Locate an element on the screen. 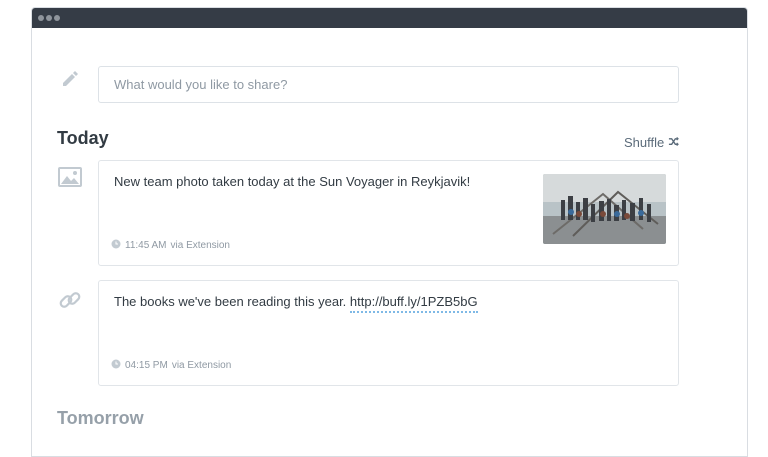 The height and width of the screenshot is (457, 768). composer-input: What would you like to share? is located at coordinates (388, 84).